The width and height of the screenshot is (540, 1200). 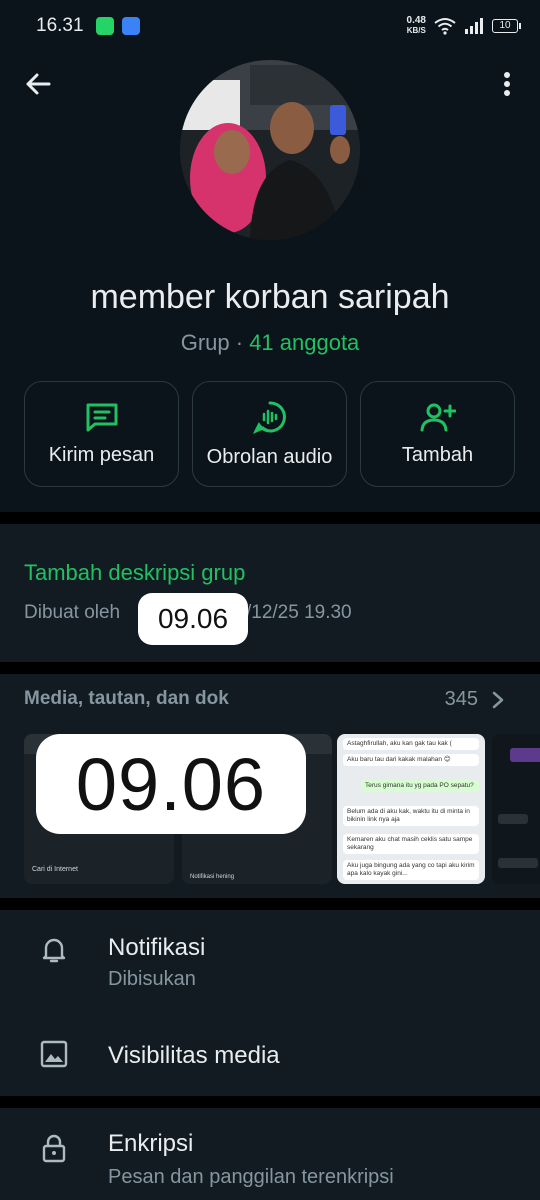 I want to click on image-icon-wrap, so click(x=54, y=1054).